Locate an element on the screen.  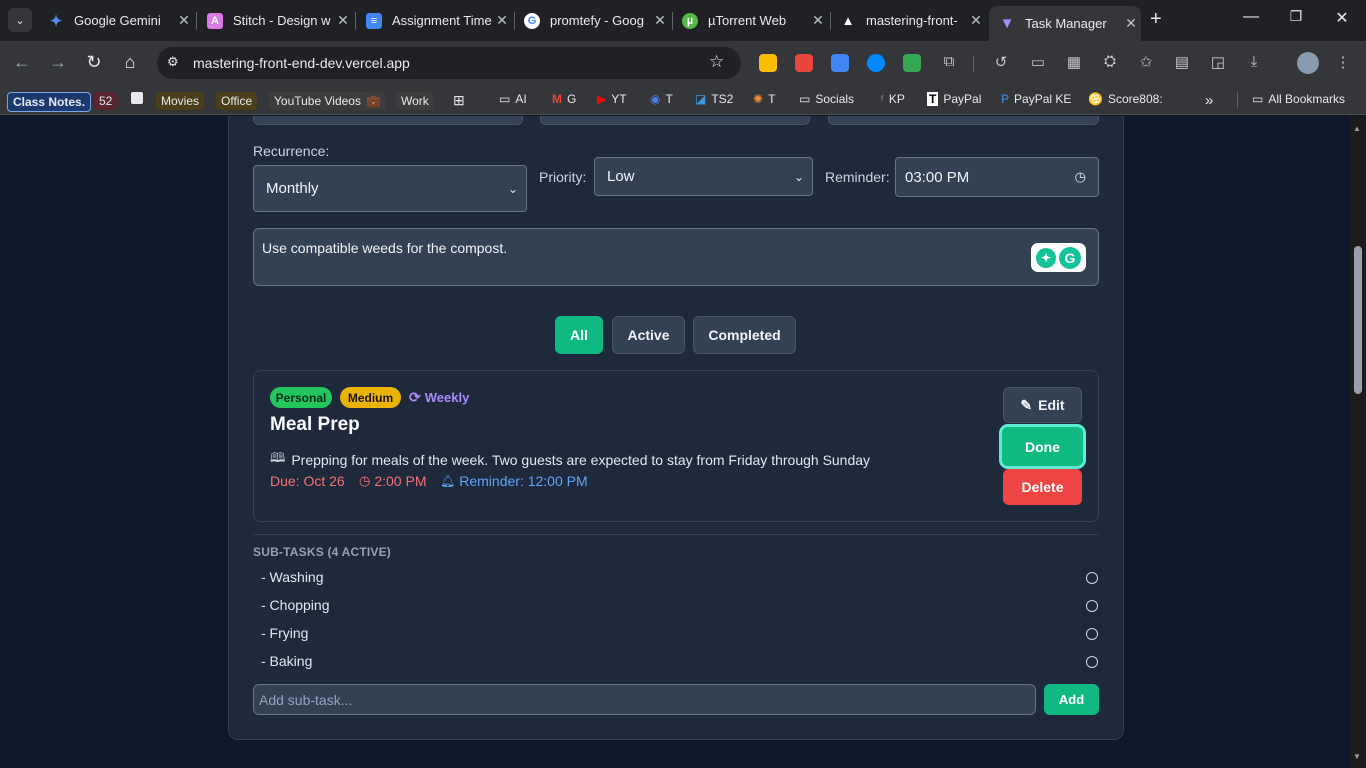
tab-utorrent: µ µTorrent Web ✕ is located at coordinates (750, 20).